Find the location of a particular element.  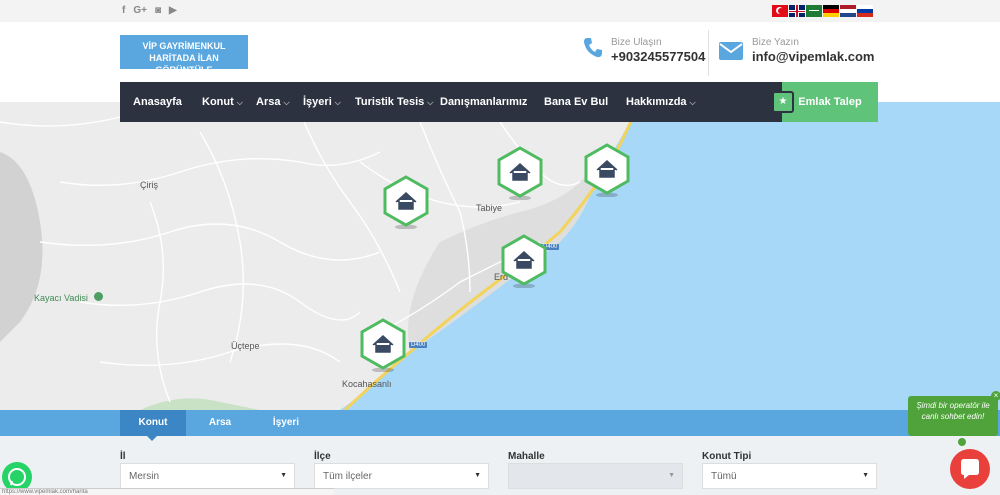

phone-number: +903245577504 is located at coordinates (658, 56).